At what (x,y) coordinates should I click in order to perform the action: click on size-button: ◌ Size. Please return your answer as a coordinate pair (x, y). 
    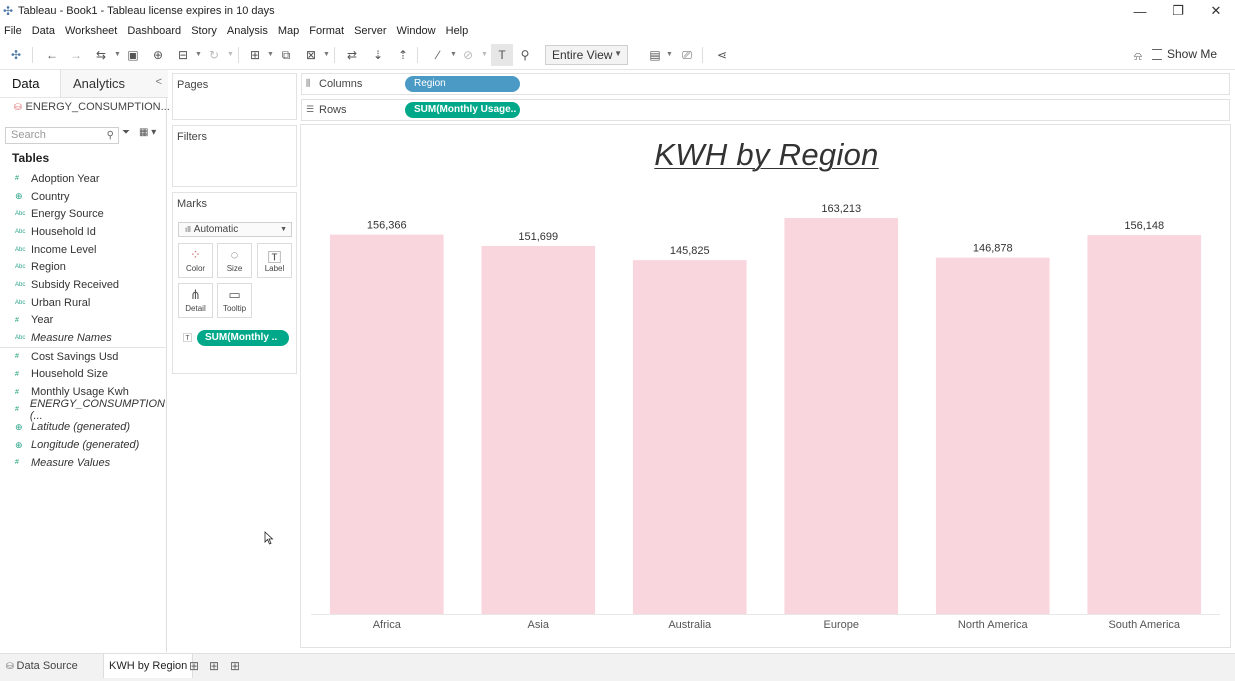
    Looking at the image, I should click on (234, 260).